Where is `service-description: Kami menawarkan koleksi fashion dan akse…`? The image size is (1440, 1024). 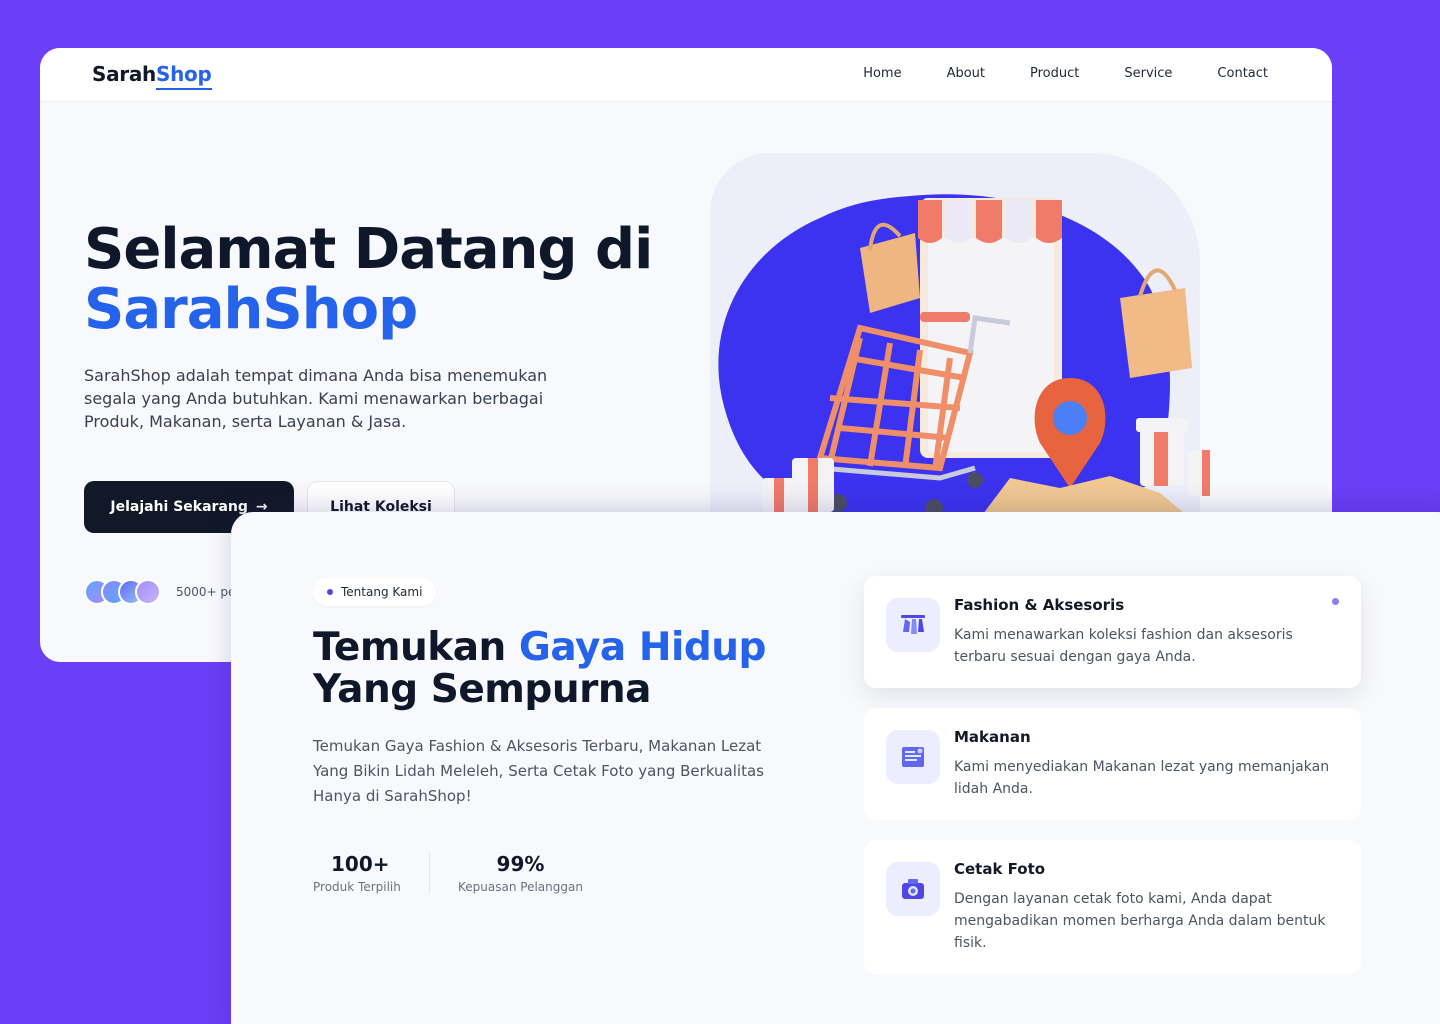 service-description: Kami menawarkan koleksi fashion dan akse… is located at coordinates (1123, 646).